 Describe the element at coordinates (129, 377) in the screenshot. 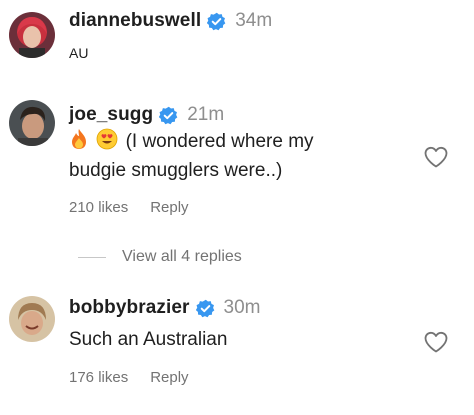

I see `comment-meta: 176 likes Reply` at that location.